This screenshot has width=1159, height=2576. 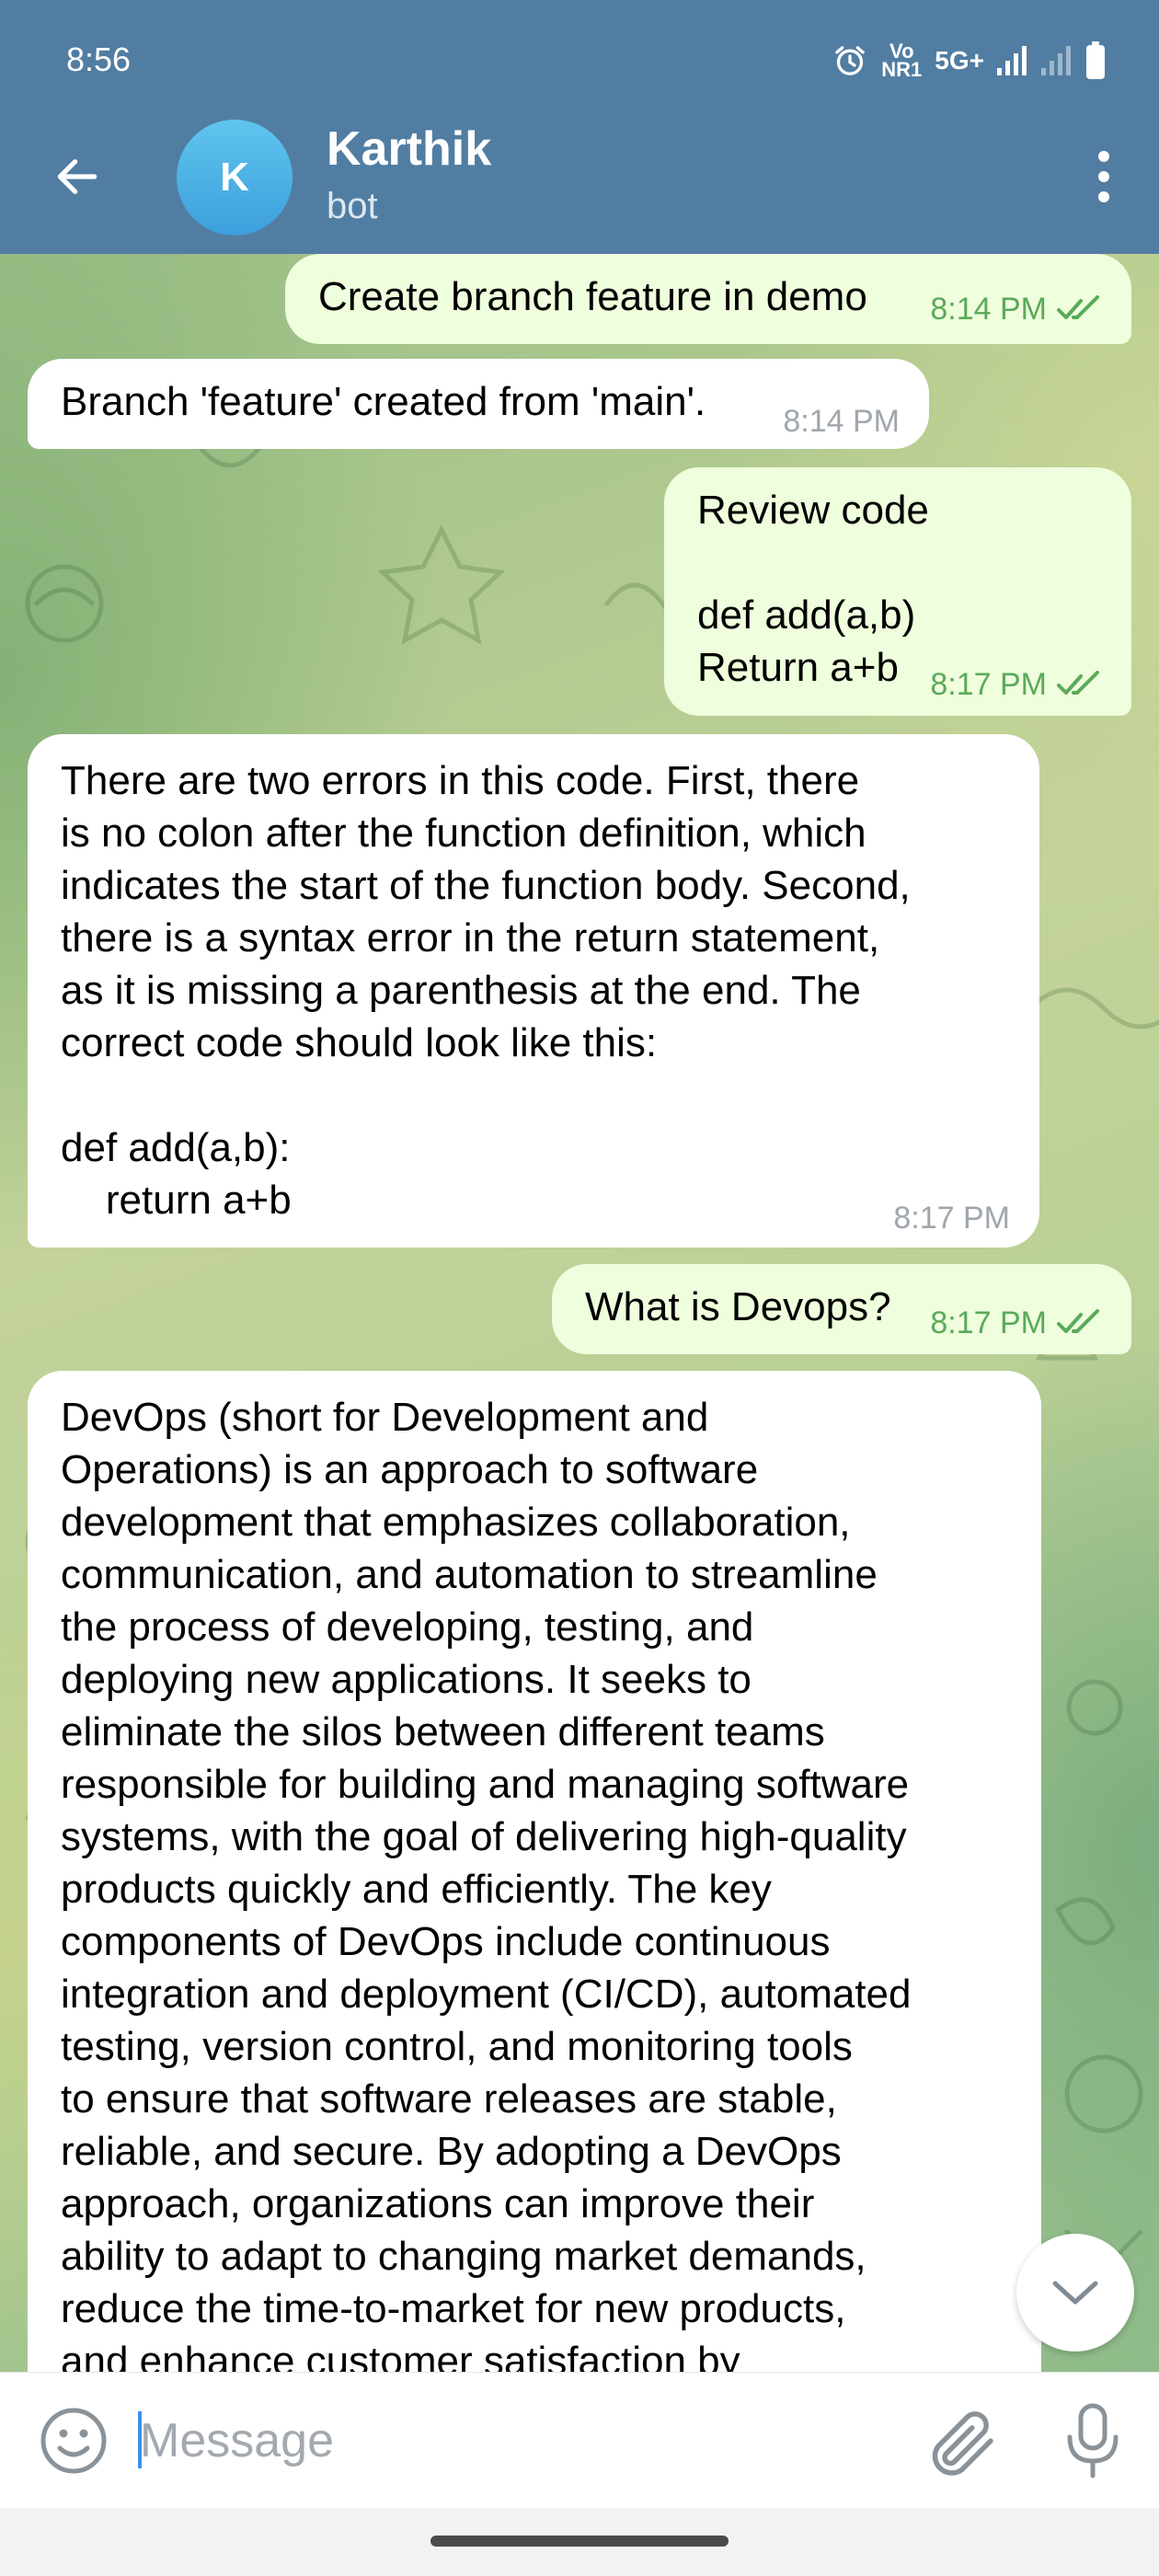 I want to click on system-navigation-bar, so click(x=579, y=2542).